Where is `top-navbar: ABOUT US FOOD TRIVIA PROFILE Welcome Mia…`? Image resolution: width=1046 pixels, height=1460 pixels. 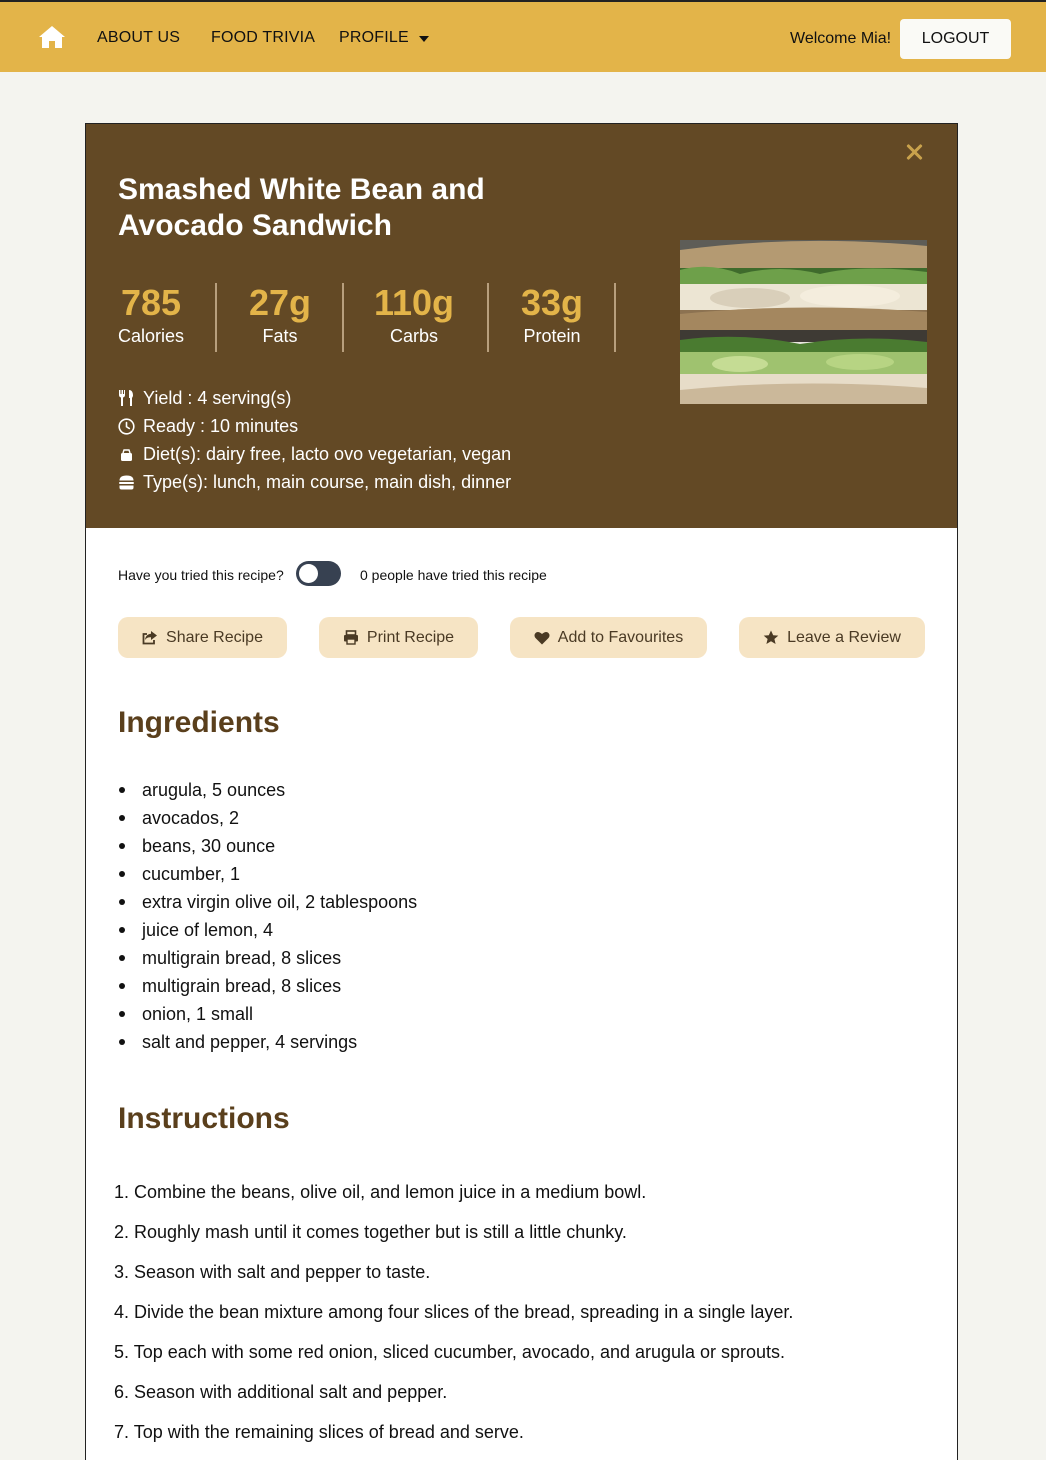 top-navbar: ABOUT US FOOD TRIVIA PROFILE Welcome Mia… is located at coordinates (523, 36).